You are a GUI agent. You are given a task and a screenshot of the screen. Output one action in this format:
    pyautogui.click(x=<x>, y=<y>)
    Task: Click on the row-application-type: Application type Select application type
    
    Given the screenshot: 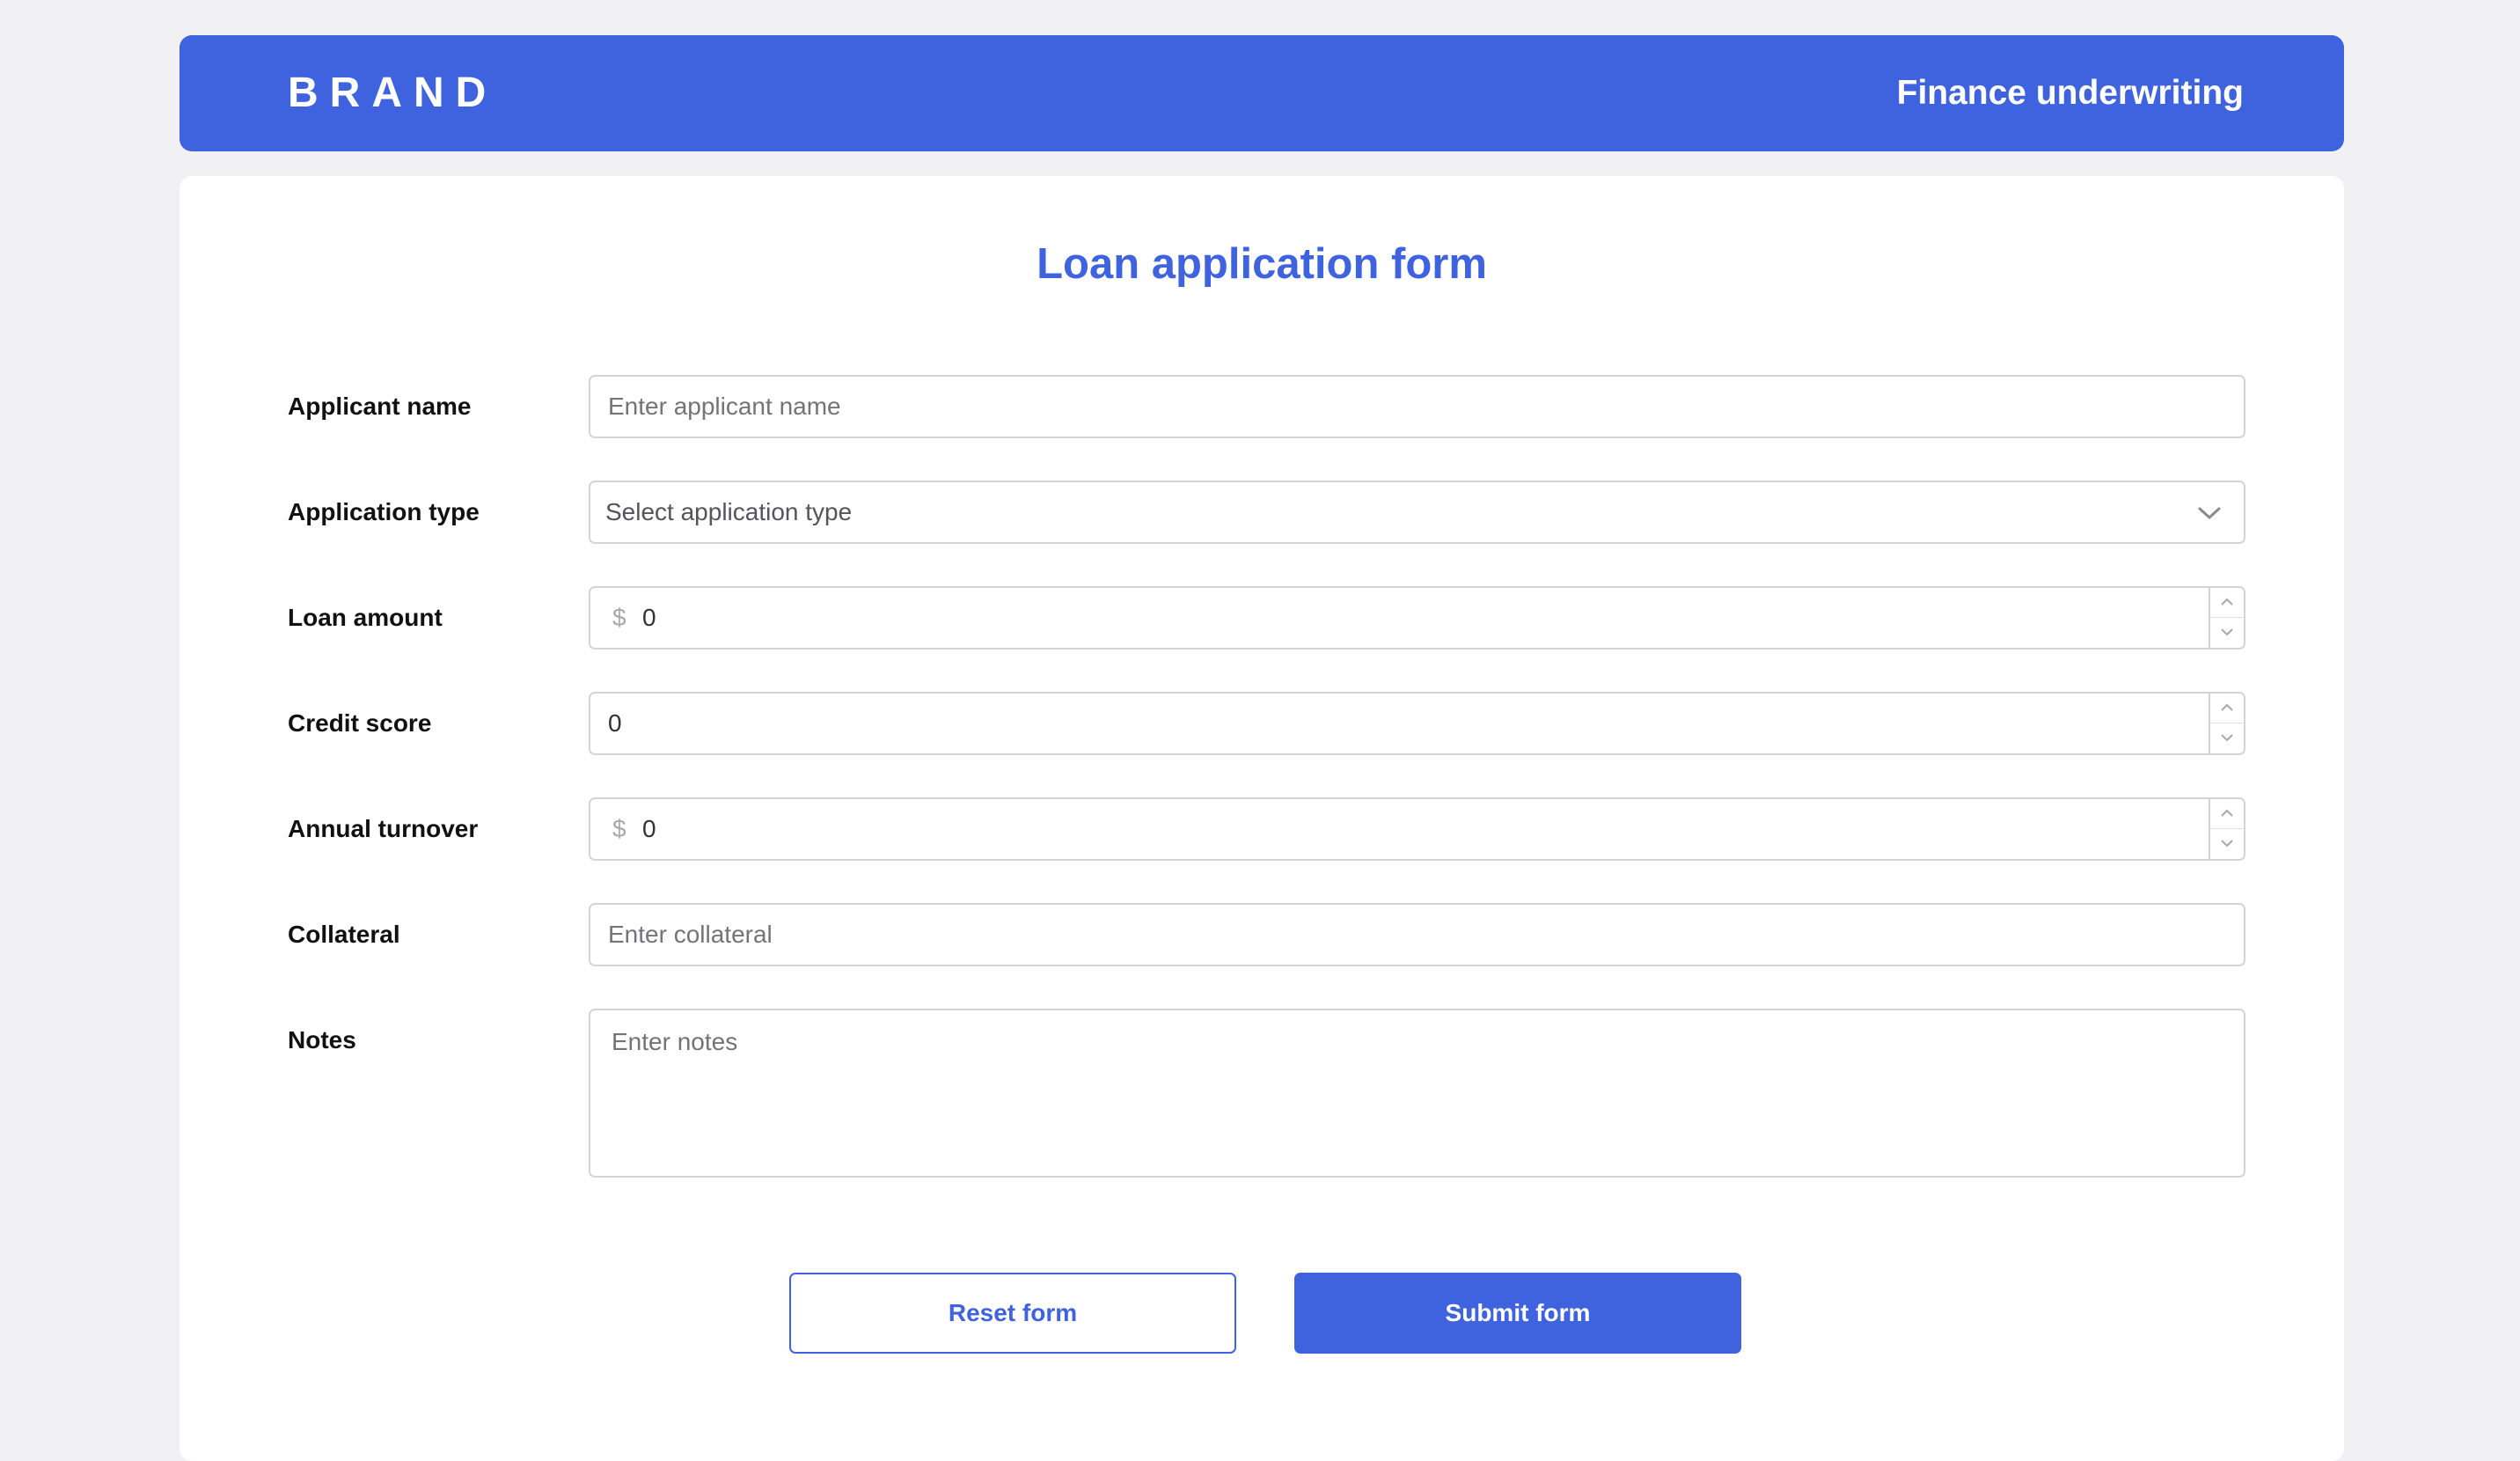 What is the action you would take?
    pyautogui.click(x=1266, y=512)
    